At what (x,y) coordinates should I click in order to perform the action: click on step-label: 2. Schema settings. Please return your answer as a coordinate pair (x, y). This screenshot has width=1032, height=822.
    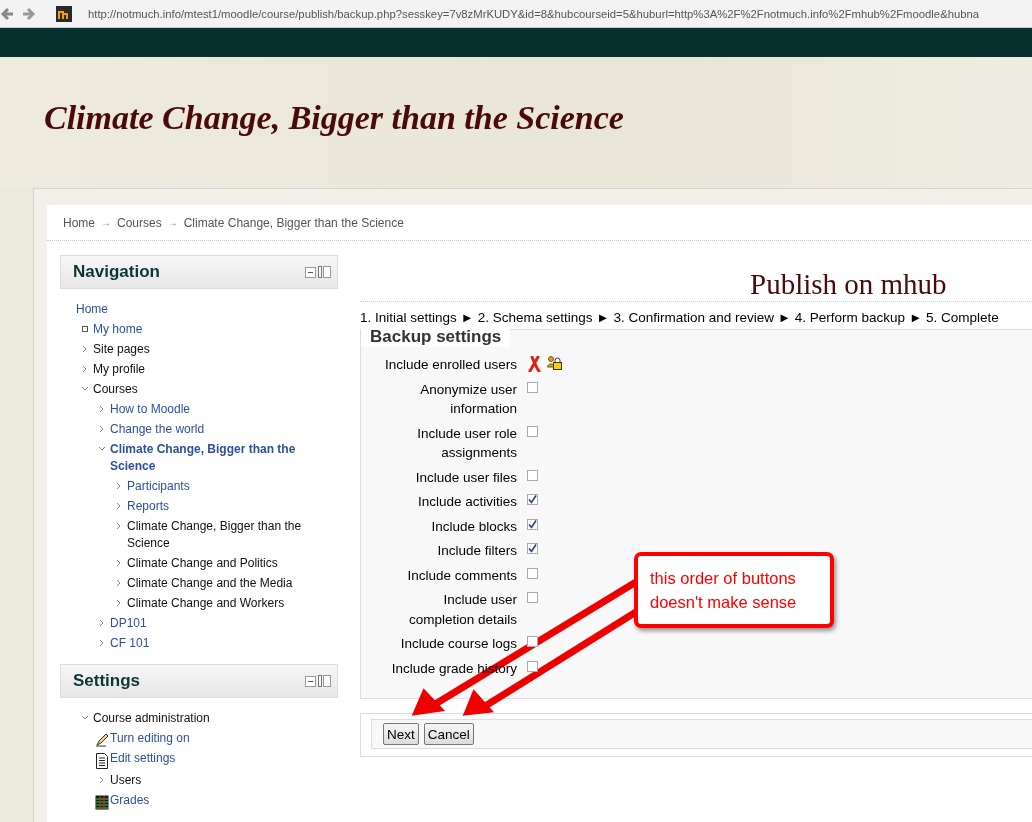
    Looking at the image, I should click on (535, 317).